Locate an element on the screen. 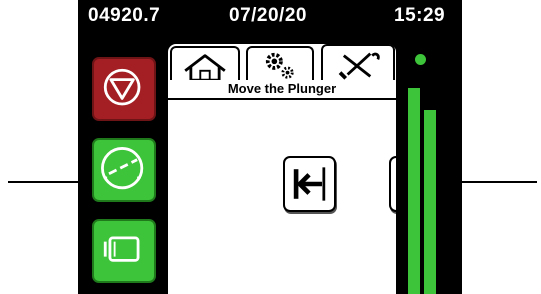  indicator-light is located at coordinates (420, 59).